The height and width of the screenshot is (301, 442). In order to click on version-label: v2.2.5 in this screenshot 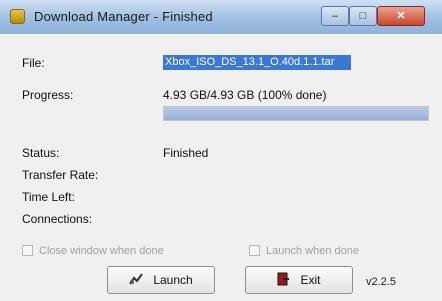, I will do `click(381, 282)`.